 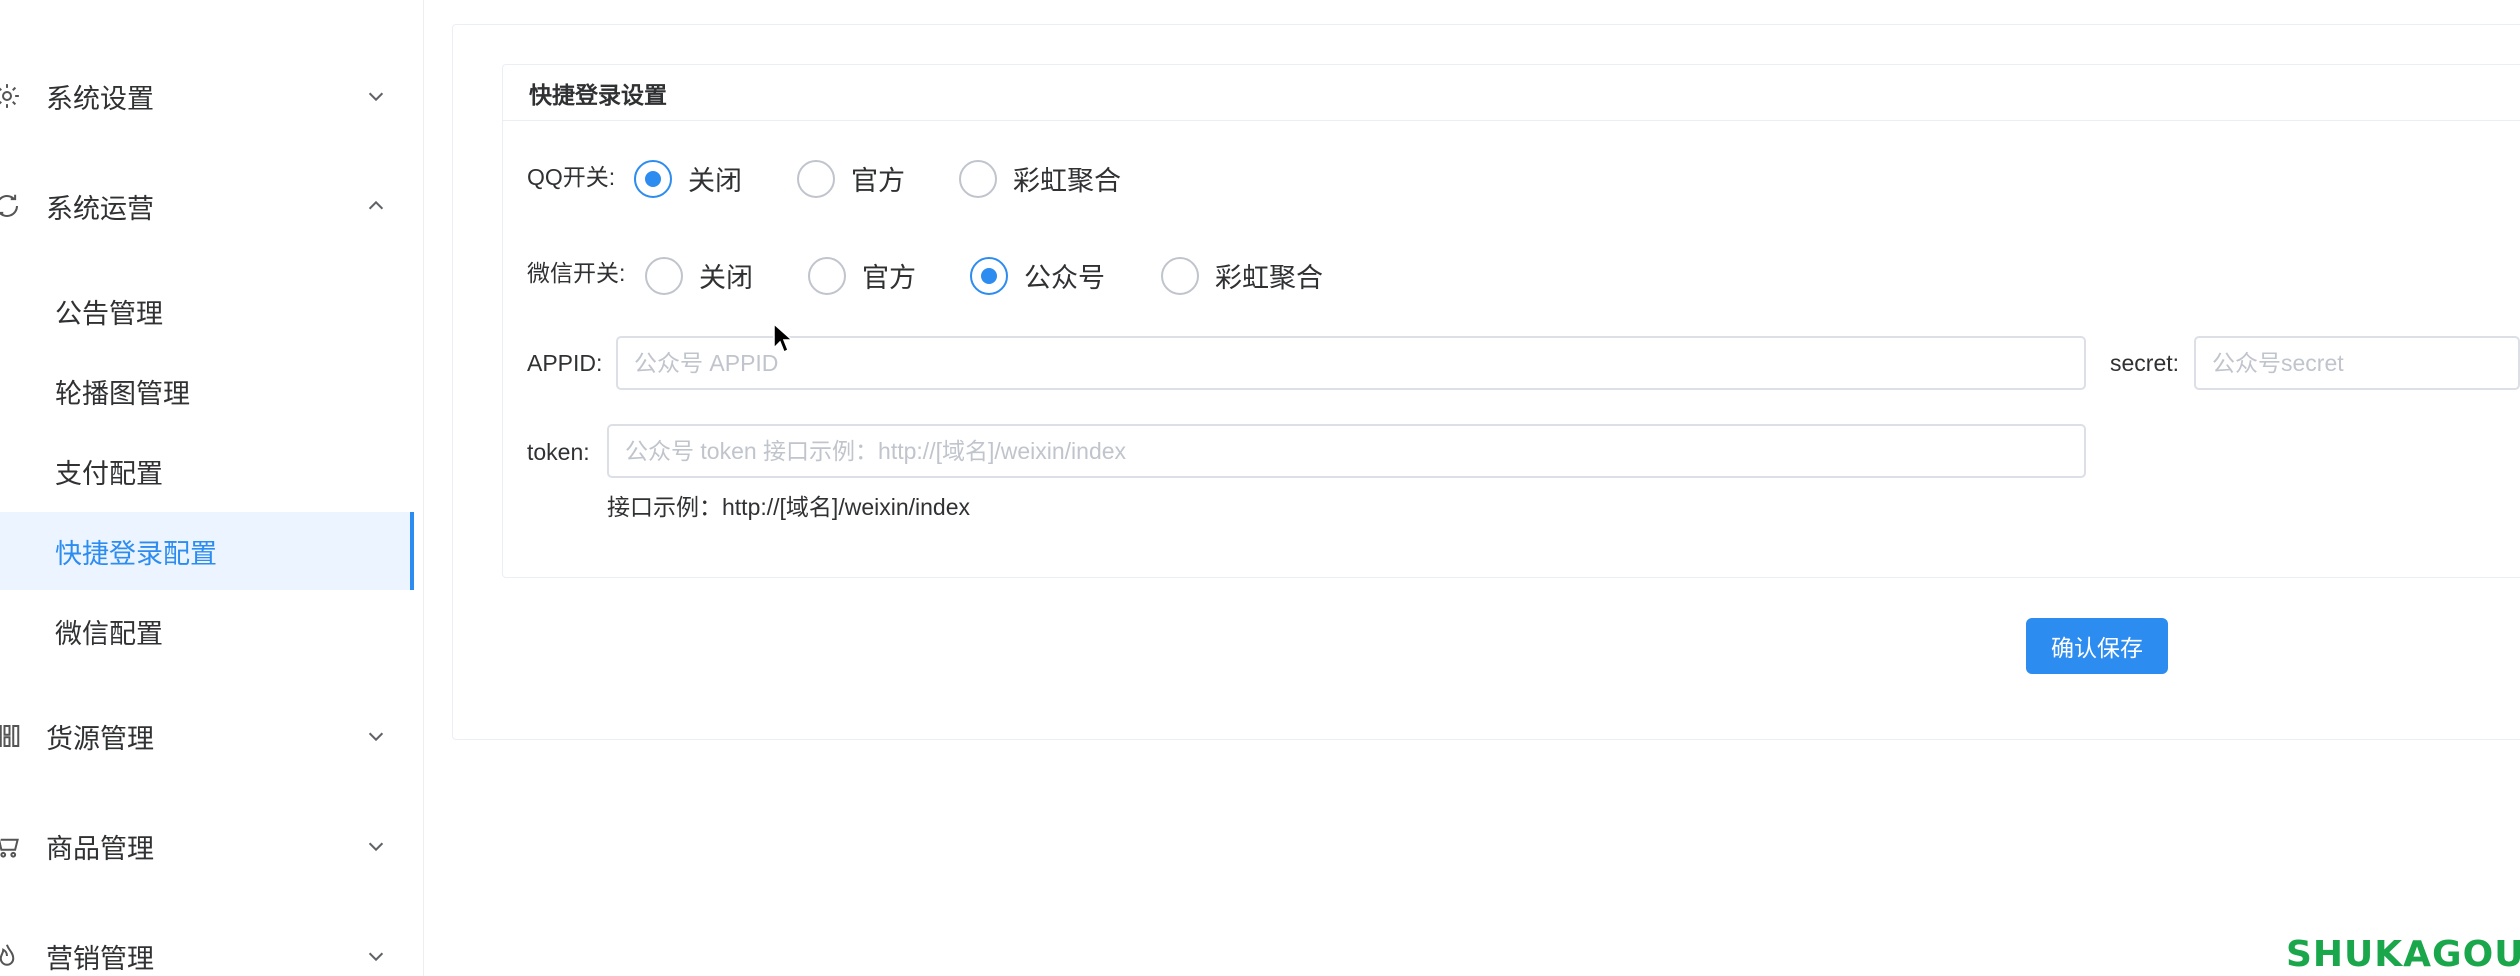 I want to click on wechat-radio-official: 官方, so click(x=862, y=275).